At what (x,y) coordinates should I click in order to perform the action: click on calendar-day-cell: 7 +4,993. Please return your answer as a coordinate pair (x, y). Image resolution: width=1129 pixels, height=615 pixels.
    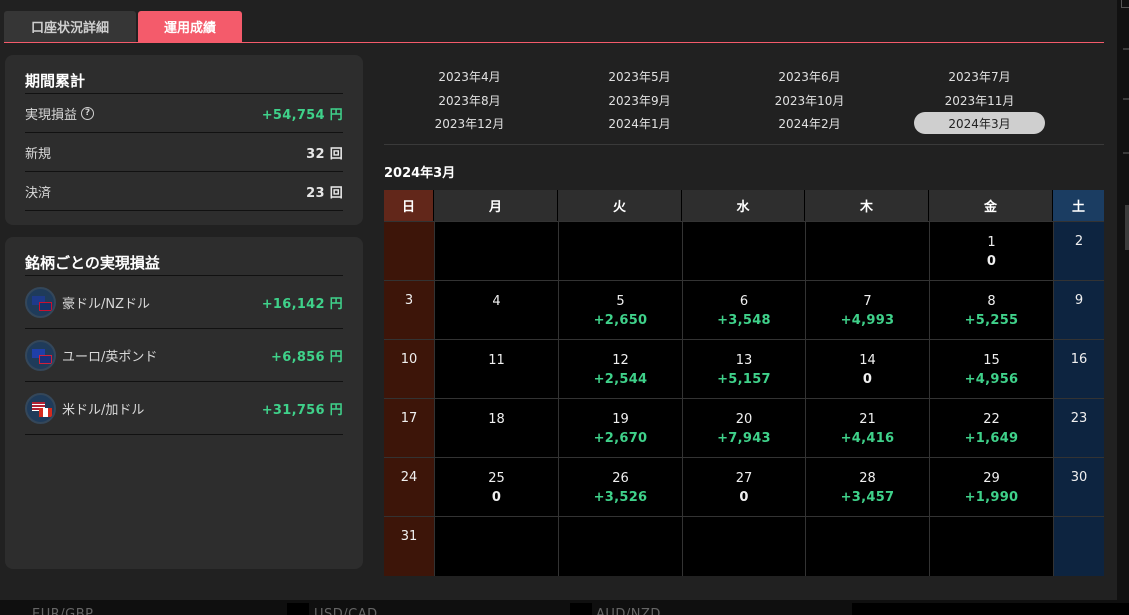
    Looking at the image, I should click on (867, 309).